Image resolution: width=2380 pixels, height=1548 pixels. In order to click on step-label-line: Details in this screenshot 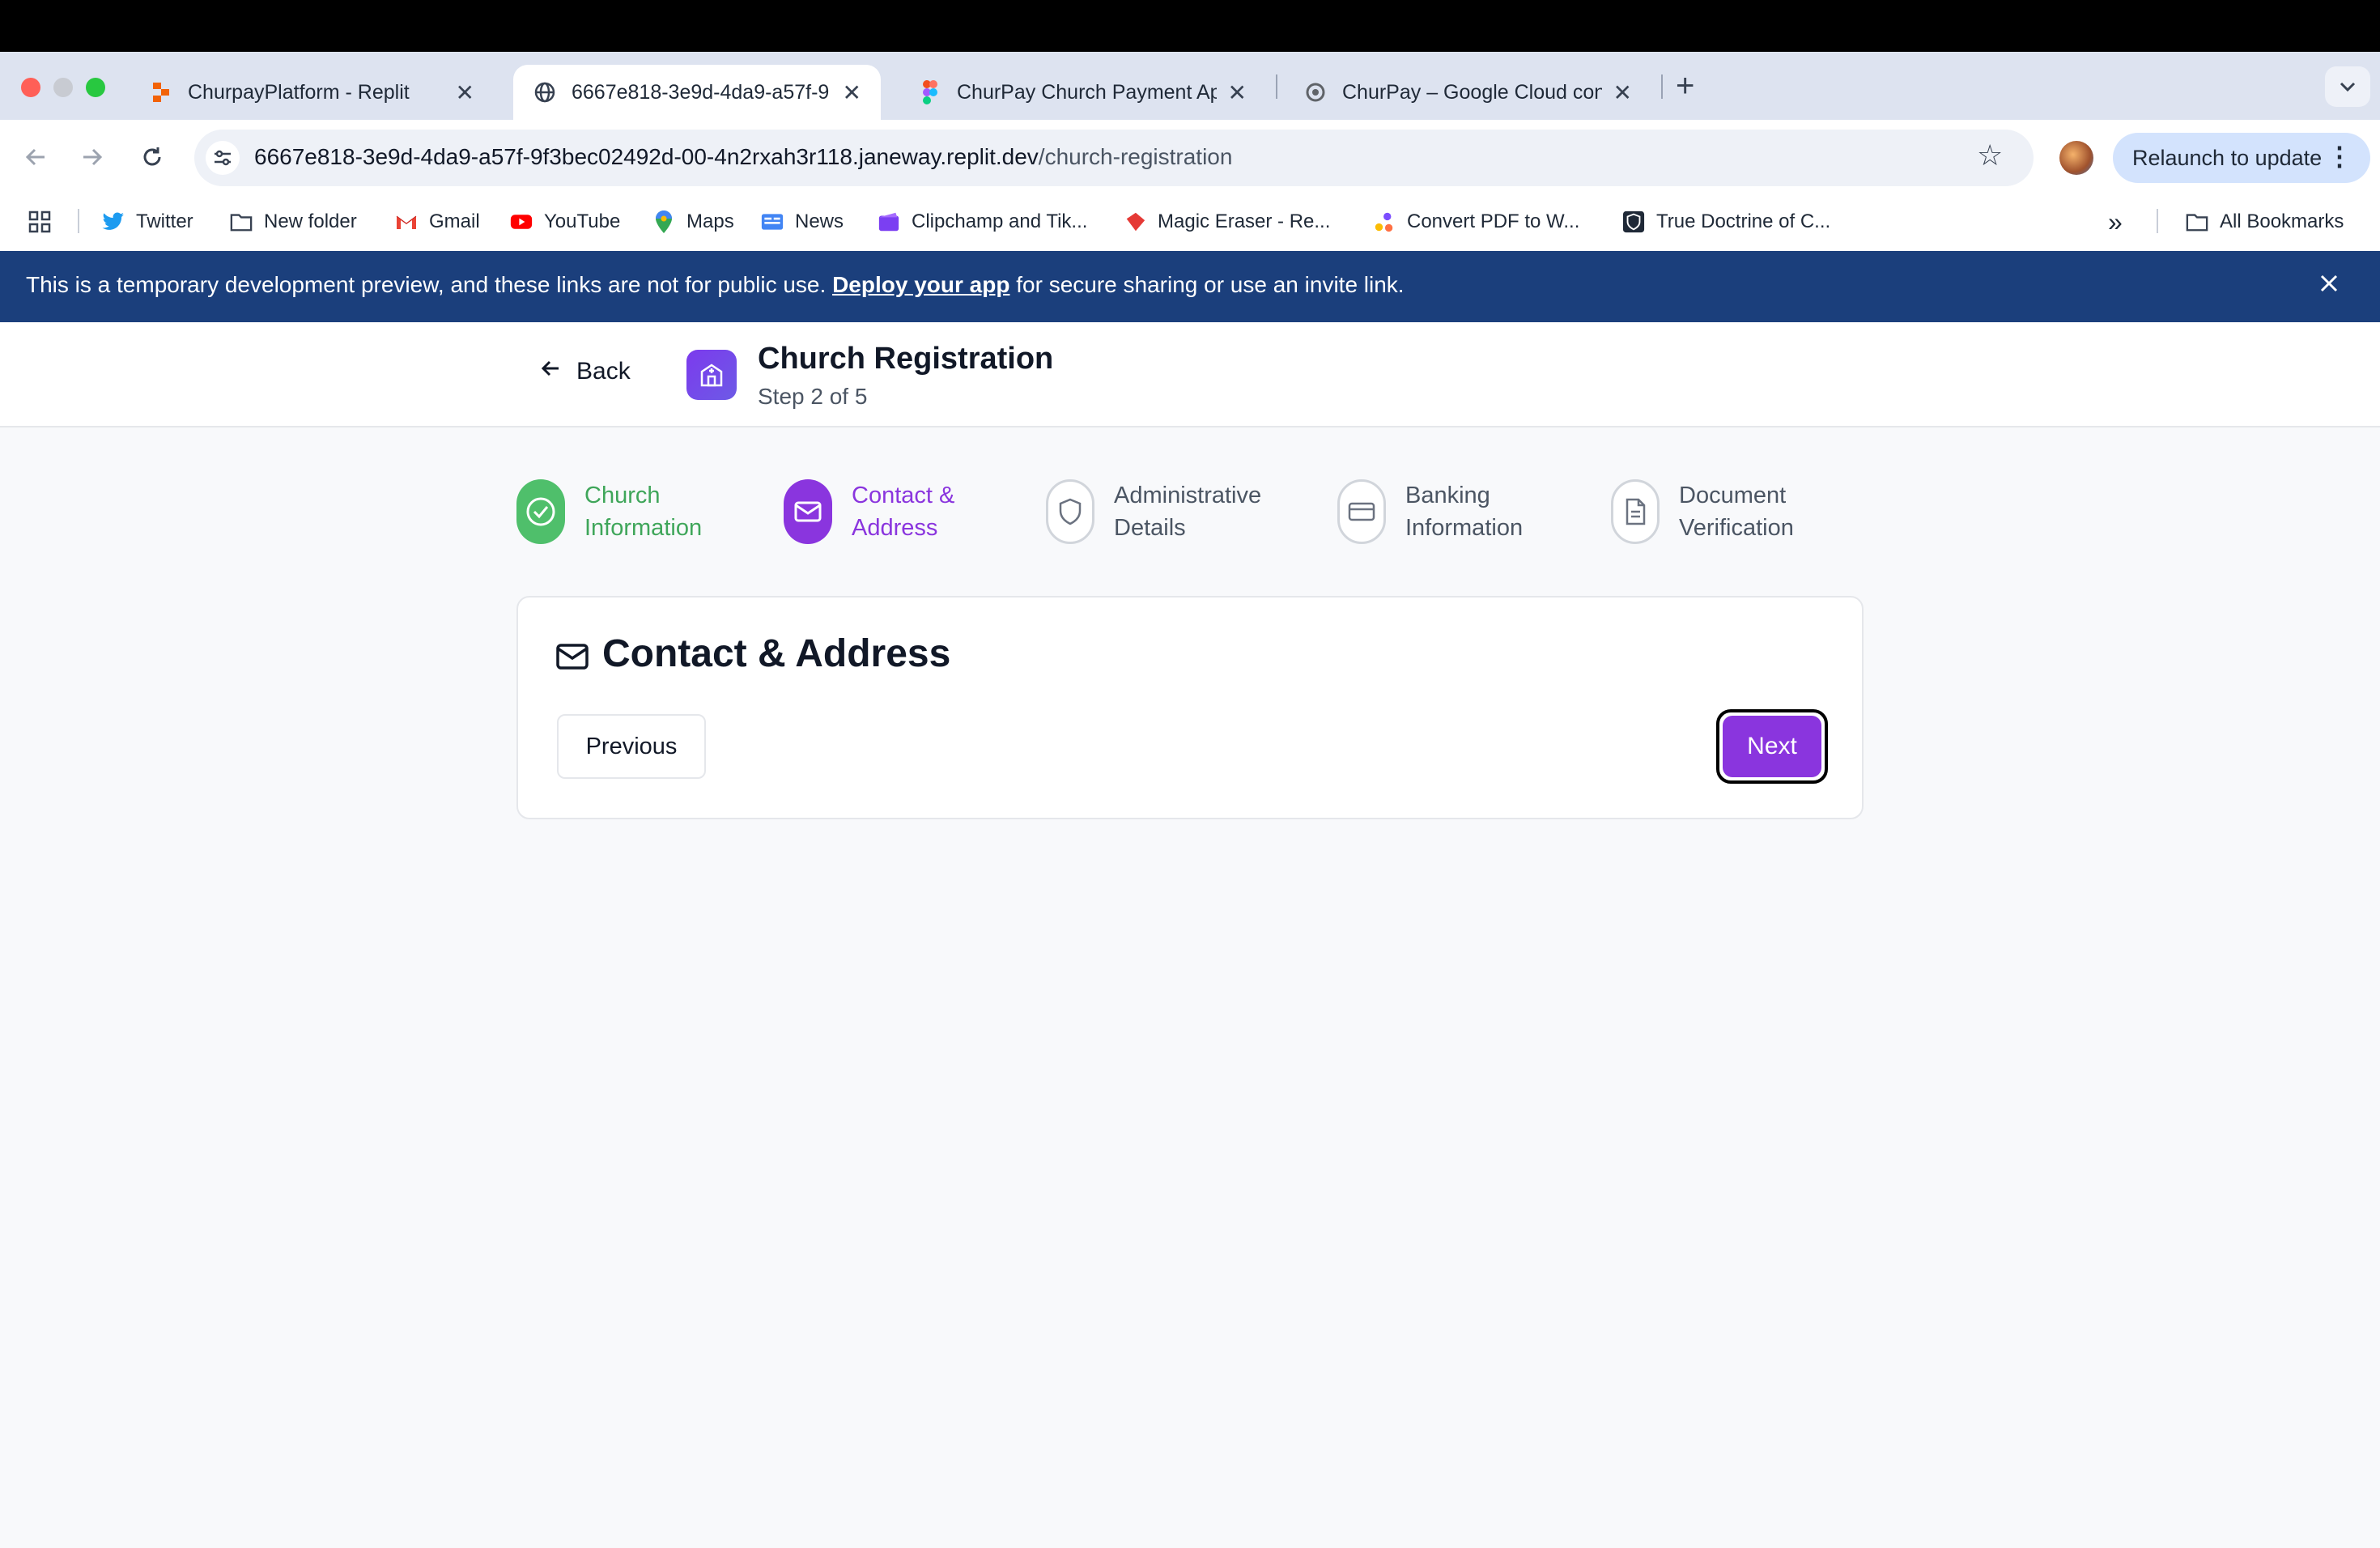, I will do `click(1150, 528)`.